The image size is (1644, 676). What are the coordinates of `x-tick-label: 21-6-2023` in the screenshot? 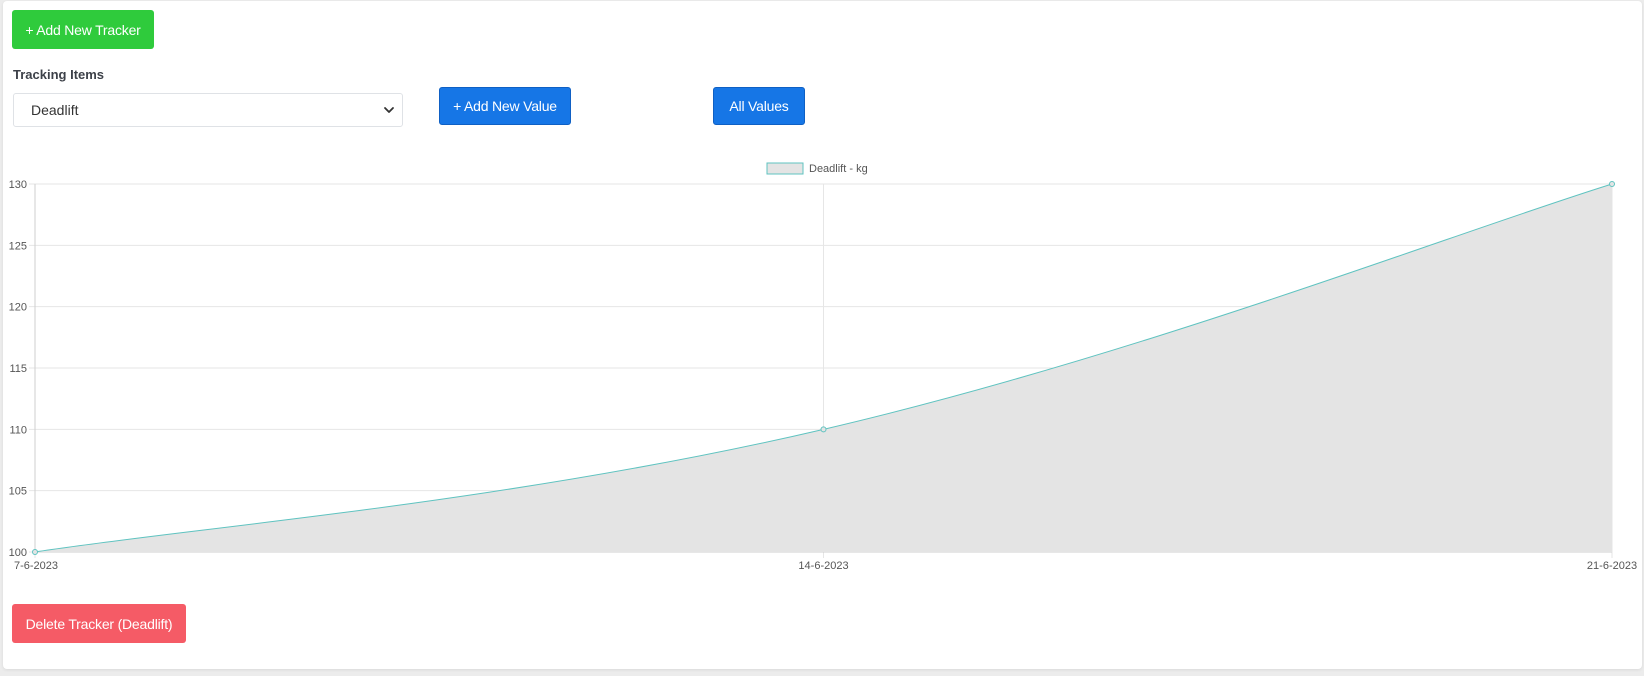 It's located at (1612, 566).